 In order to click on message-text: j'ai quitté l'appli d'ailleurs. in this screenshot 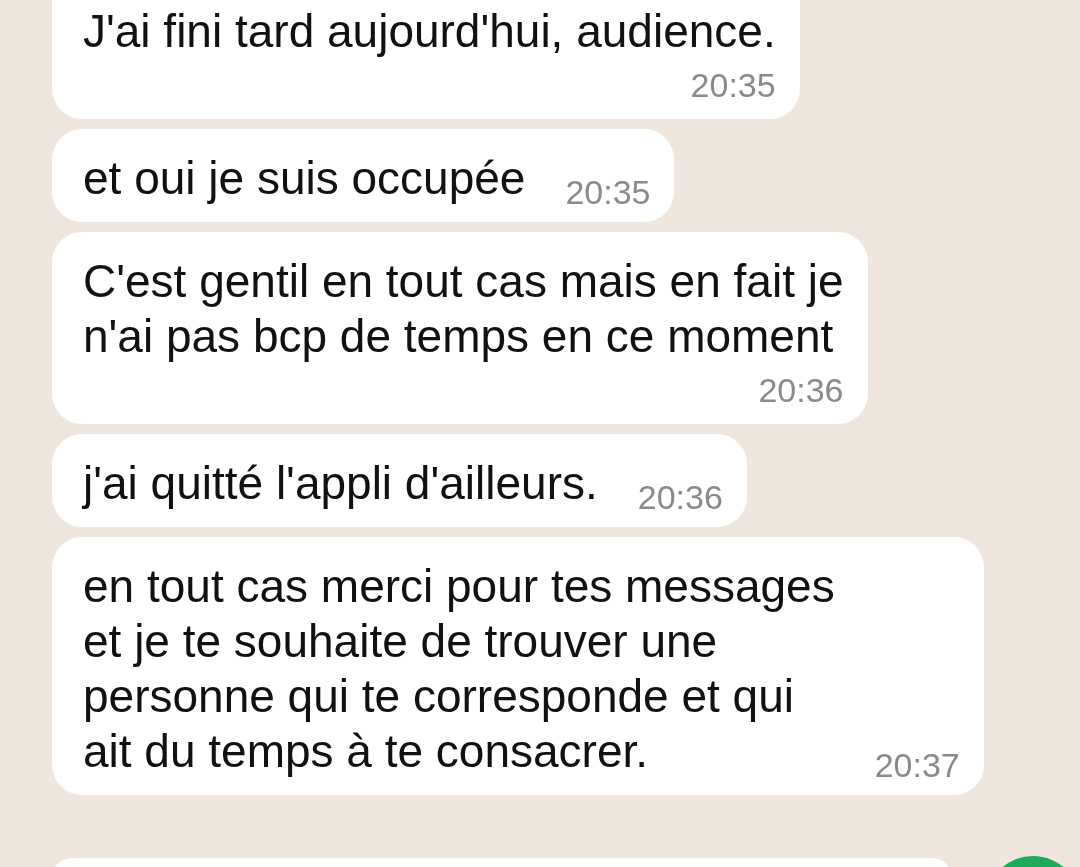, I will do `click(340, 483)`.